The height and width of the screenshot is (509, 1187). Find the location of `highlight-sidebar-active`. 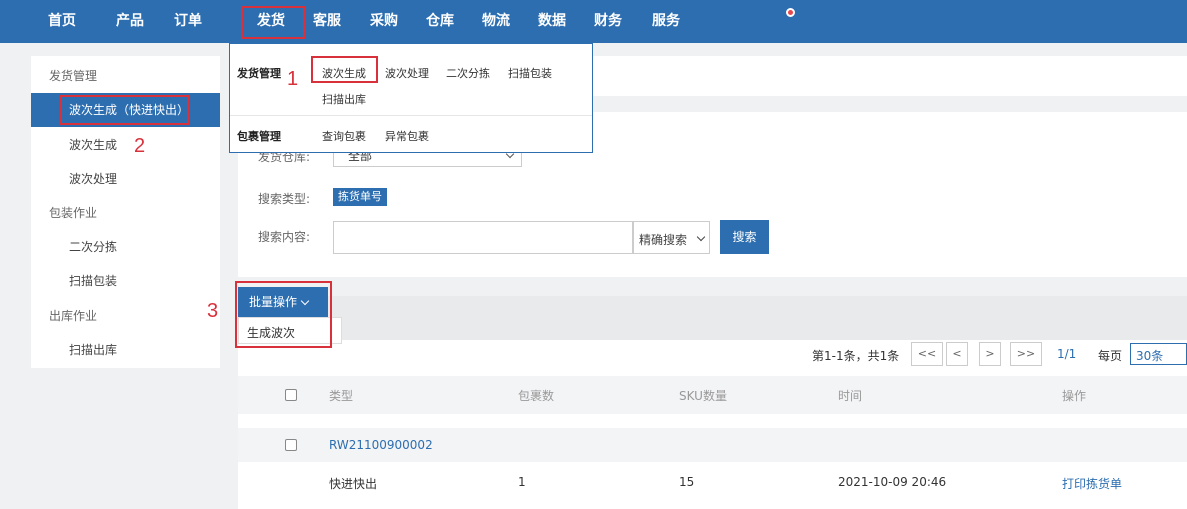

highlight-sidebar-active is located at coordinates (124, 110).